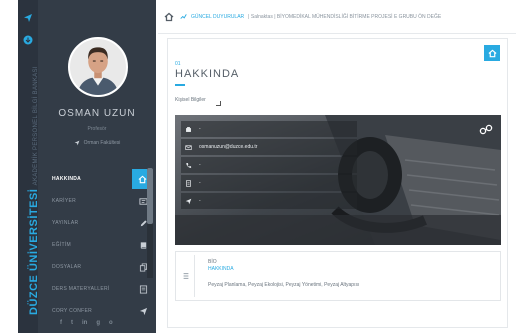 The image size is (516, 333). What do you see at coordinates (269, 129) in the screenshot?
I see `info-row-phone: -` at bounding box center [269, 129].